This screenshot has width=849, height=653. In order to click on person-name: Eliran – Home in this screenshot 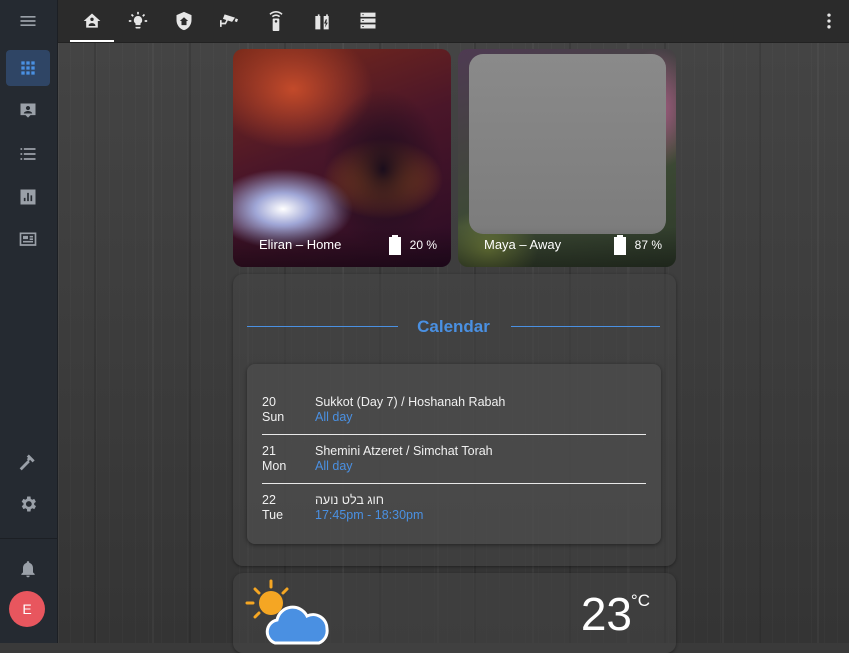, I will do `click(300, 244)`.